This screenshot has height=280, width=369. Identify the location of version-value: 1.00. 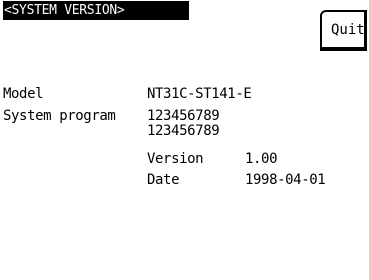
(261, 159).